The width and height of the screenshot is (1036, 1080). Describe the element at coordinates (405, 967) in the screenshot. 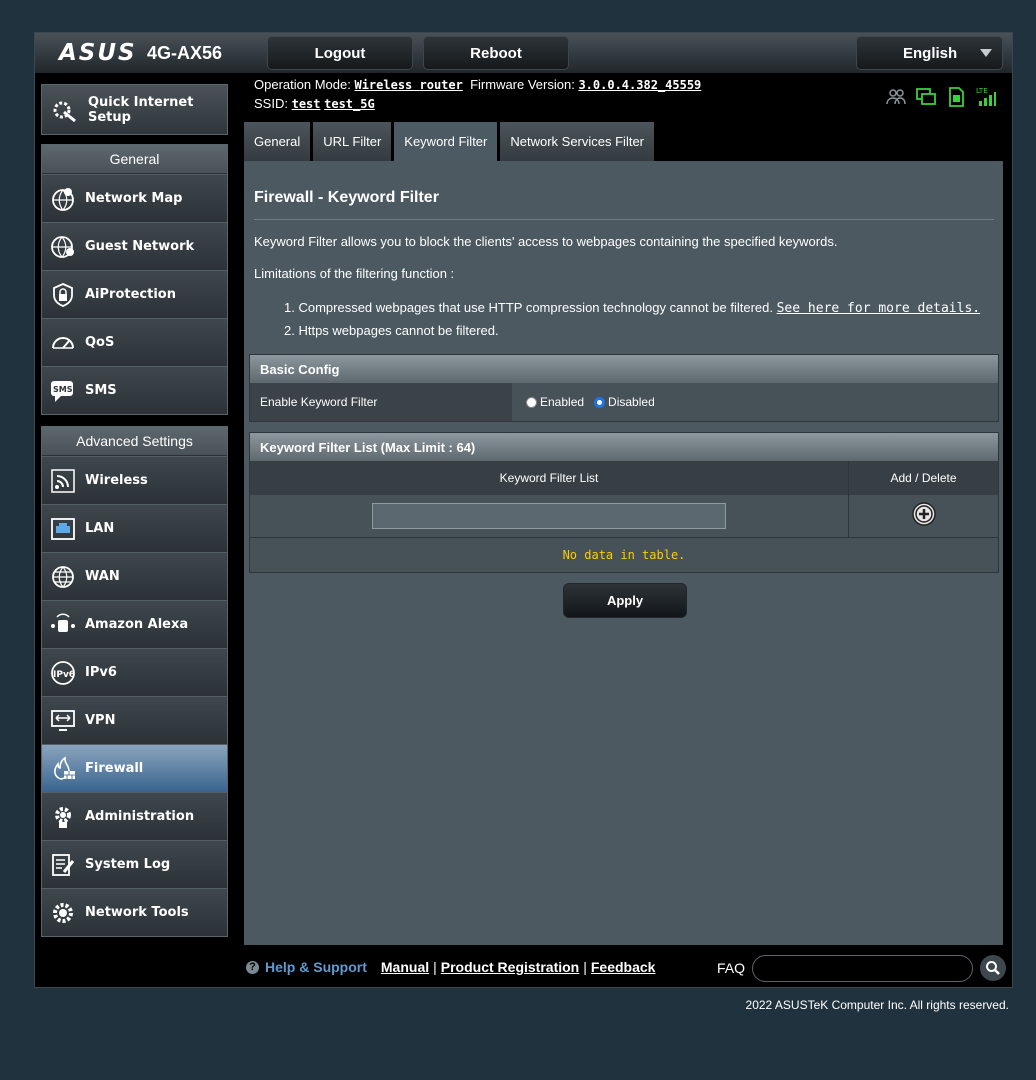

I see `manual-link: Manual` at that location.